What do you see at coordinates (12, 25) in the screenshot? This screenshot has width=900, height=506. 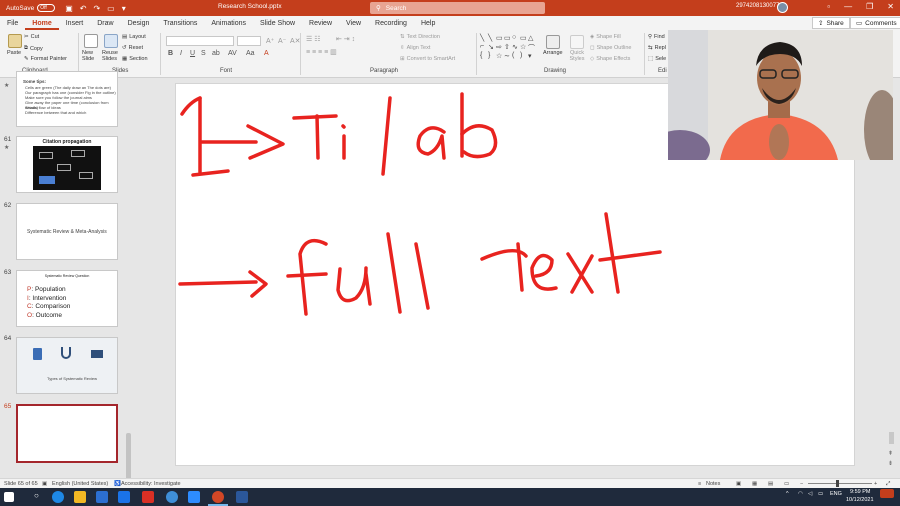 I see `tab-file: File` at bounding box center [12, 25].